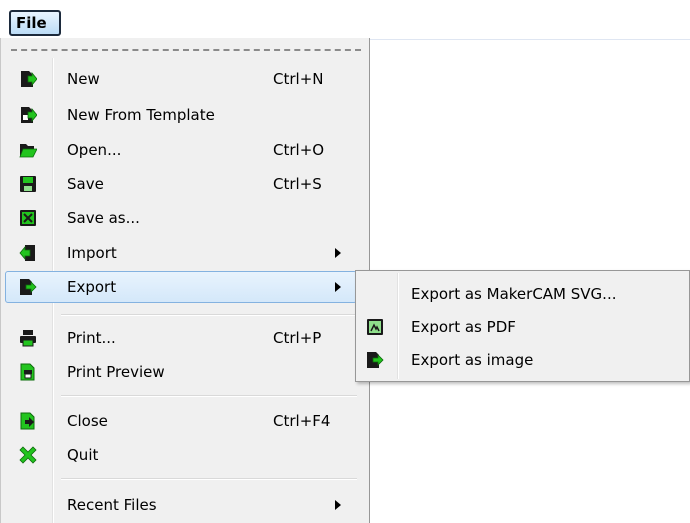 The image size is (690, 523). Describe the element at coordinates (28, 455) in the screenshot. I see `quit-icon` at that location.